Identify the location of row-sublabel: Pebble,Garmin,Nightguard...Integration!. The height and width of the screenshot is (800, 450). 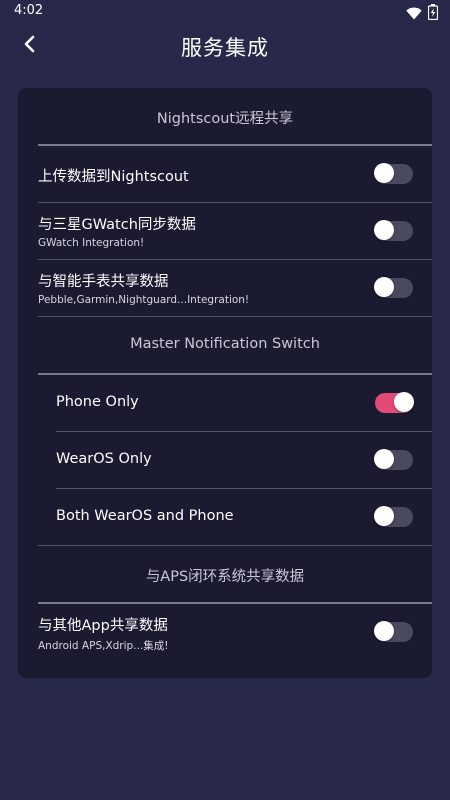
(144, 300).